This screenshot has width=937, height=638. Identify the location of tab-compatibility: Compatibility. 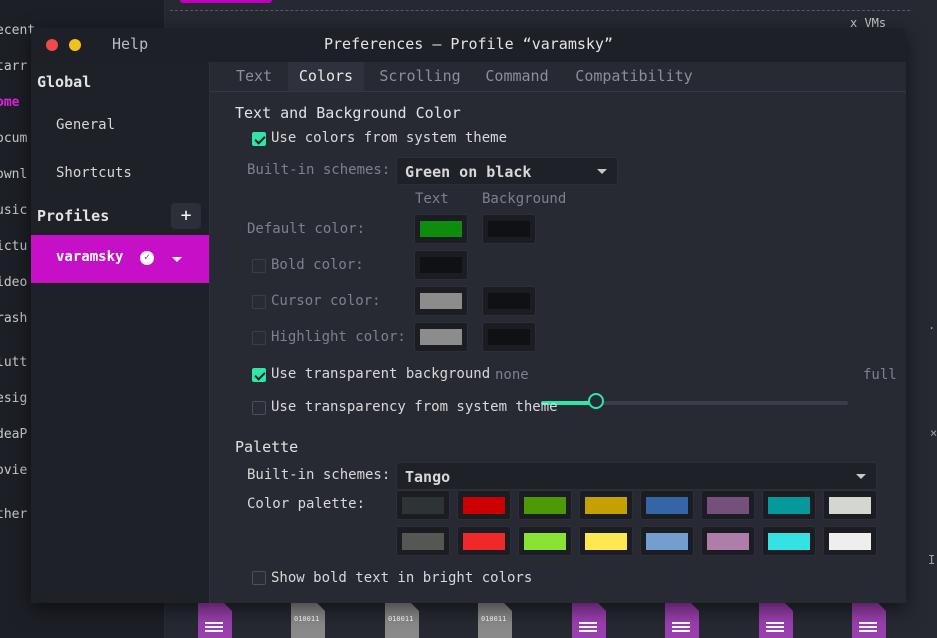
(634, 76).